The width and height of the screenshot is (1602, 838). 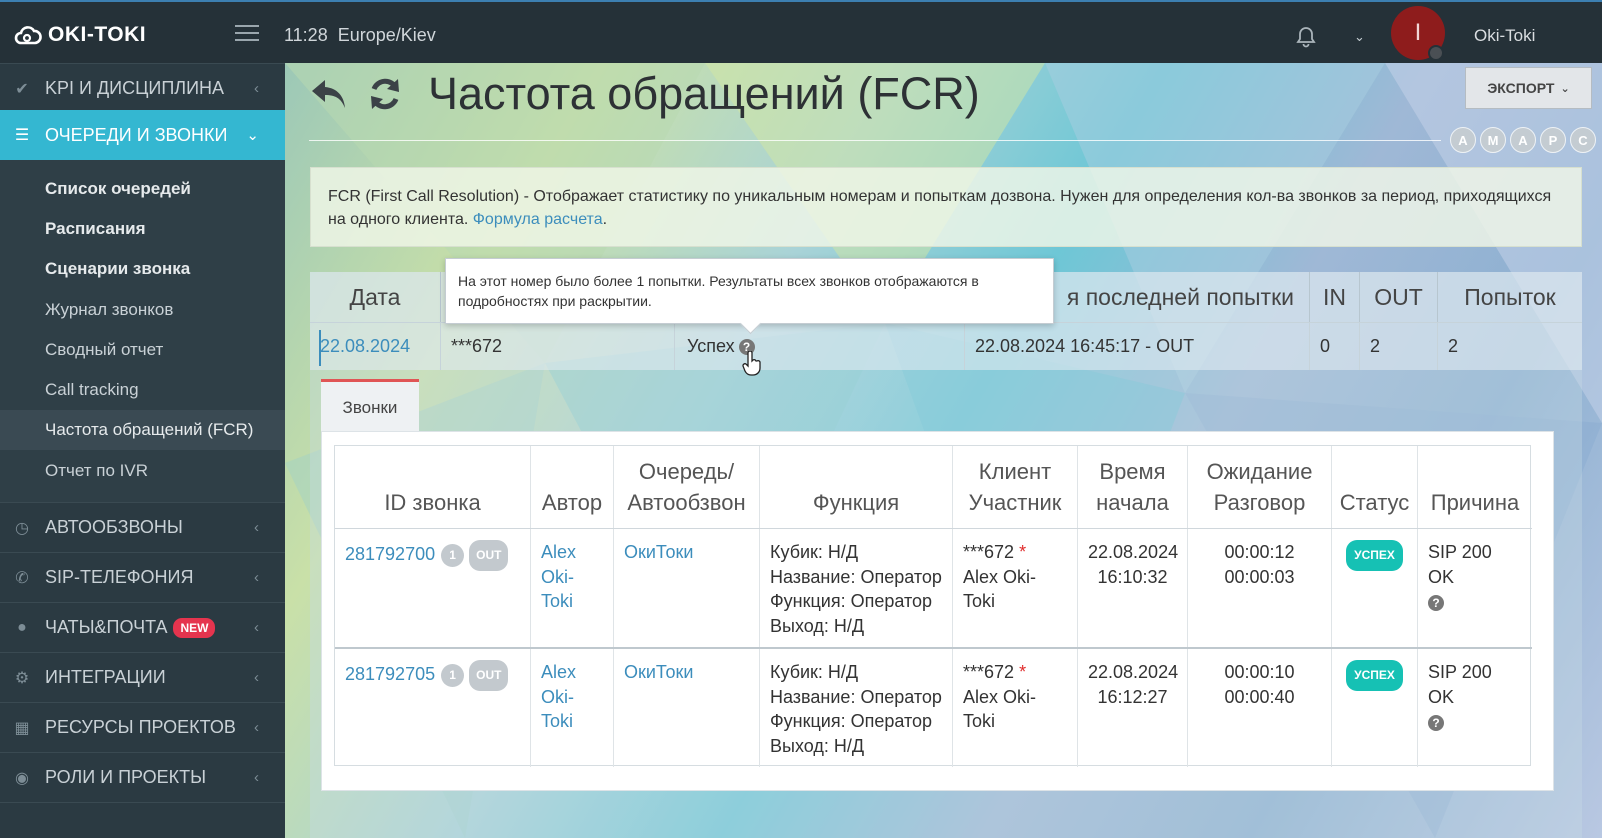 What do you see at coordinates (1493, 140) in the screenshot?
I see `letter-filter-m: M` at bounding box center [1493, 140].